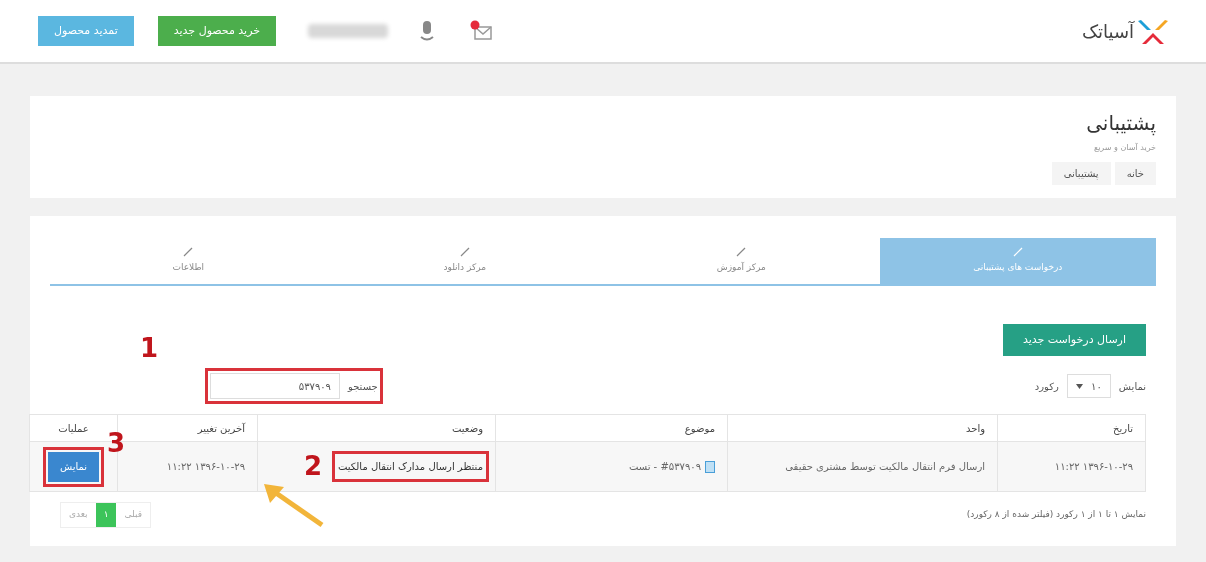  What do you see at coordinates (427, 31) in the screenshot?
I see `microphone-icon` at bounding box center [427, 31].